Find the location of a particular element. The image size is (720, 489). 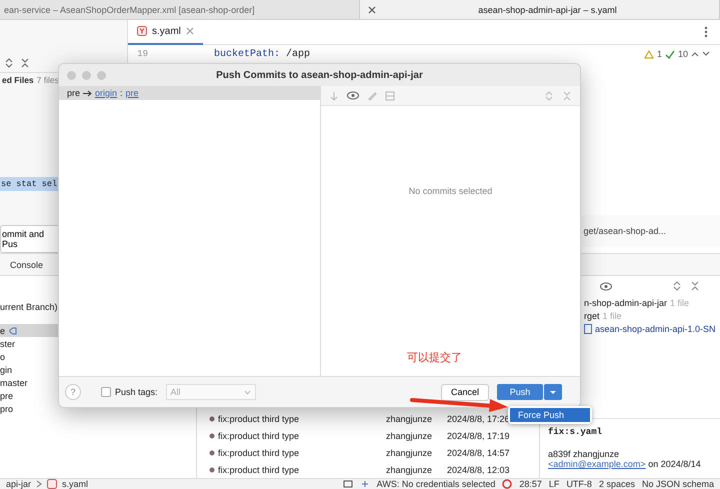

file-count: 7 files is located at coordinates (47, 80).